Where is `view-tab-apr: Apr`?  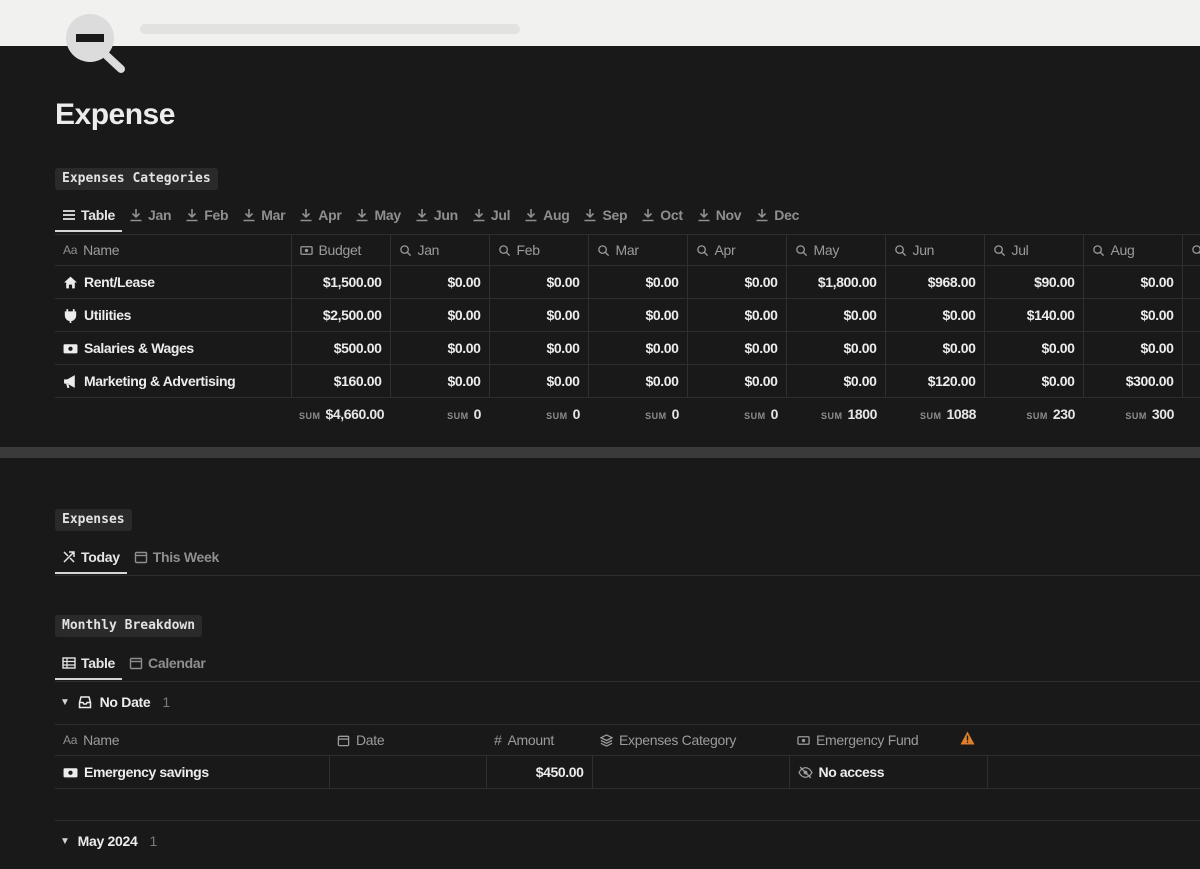
view-tab-apr: Apr is located at coordinates (320, 215).